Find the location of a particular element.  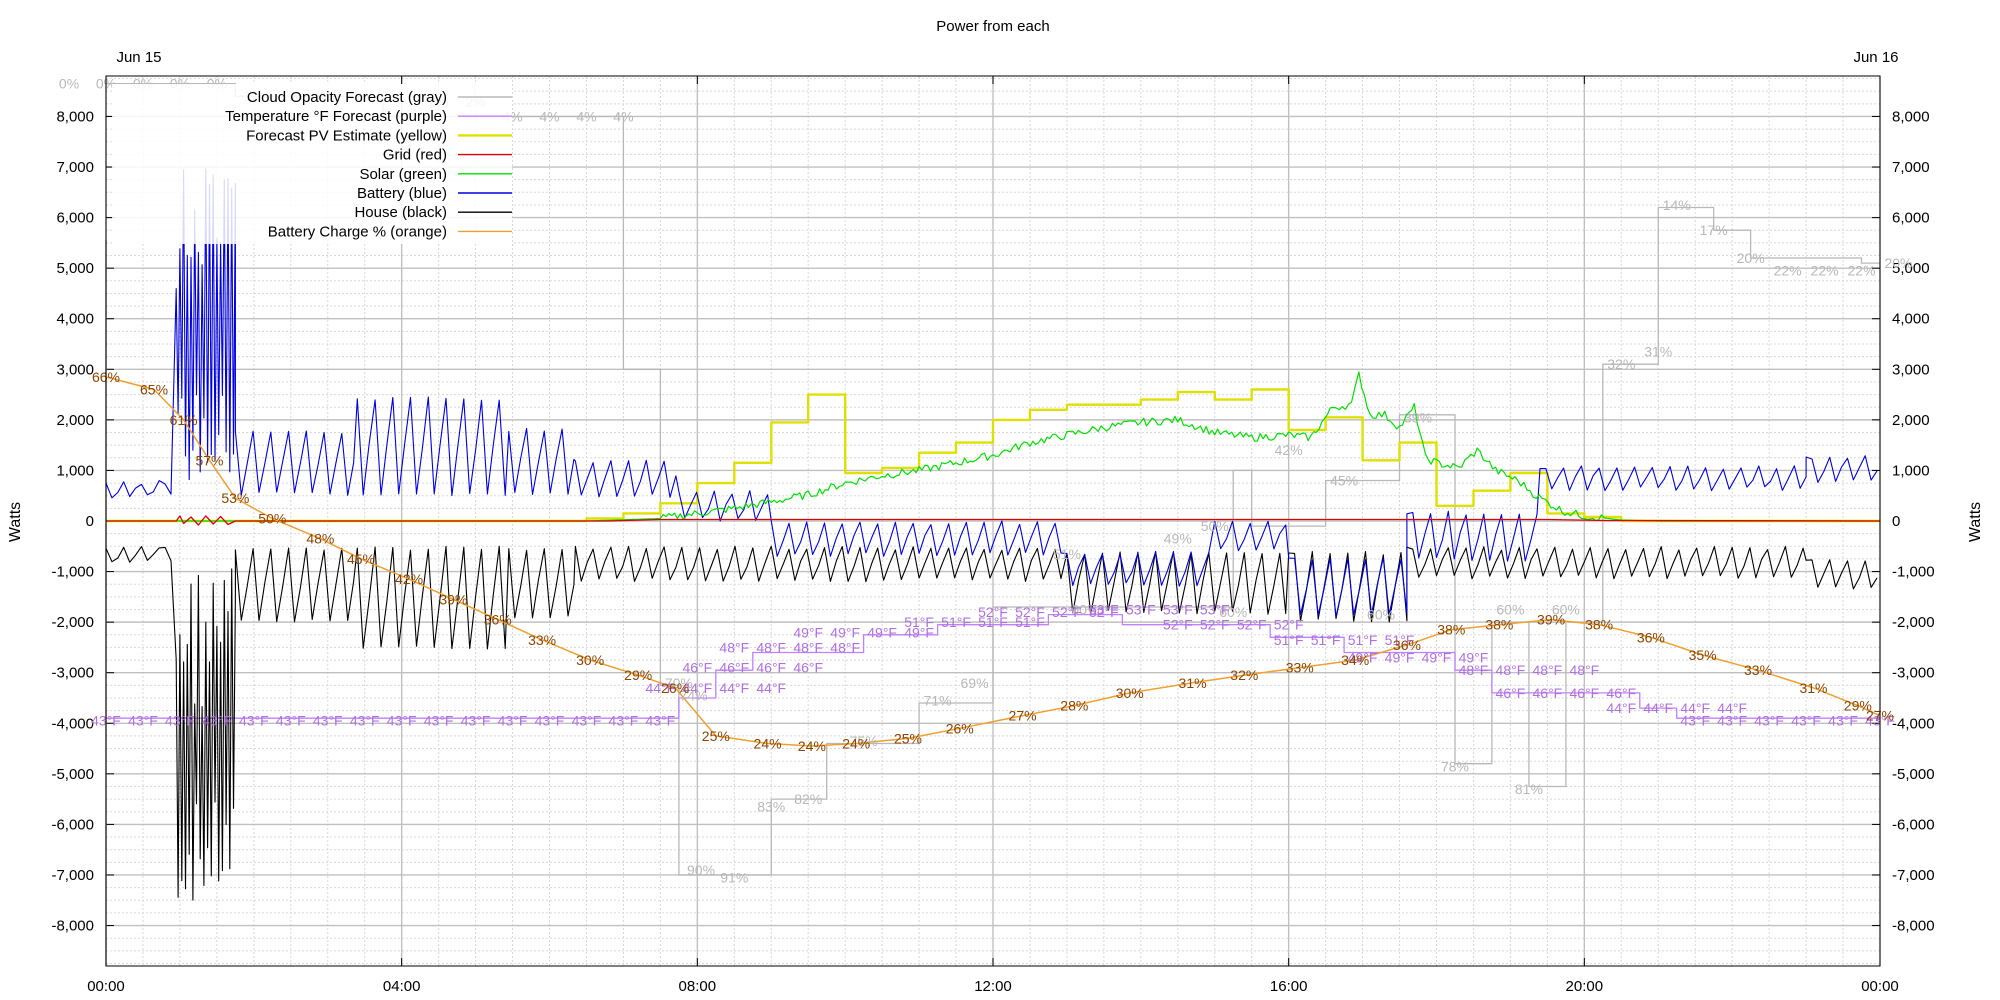

x-tick-label: 20:00 is located at coordinates (1585, 986).